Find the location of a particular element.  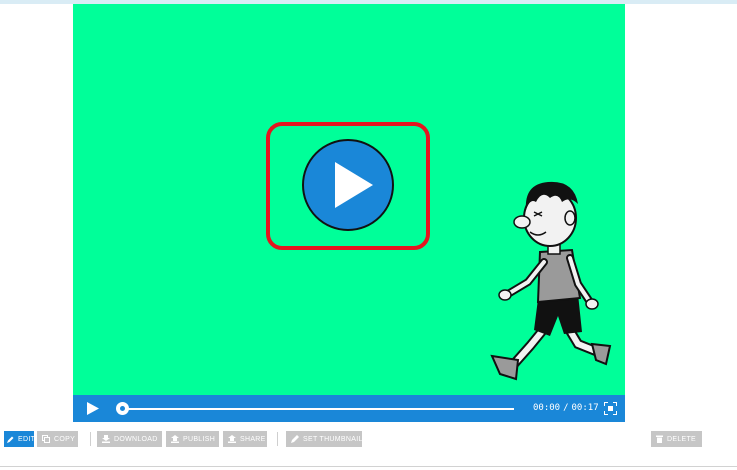

current-time: 00:00 is located at coordinates (547, 408).